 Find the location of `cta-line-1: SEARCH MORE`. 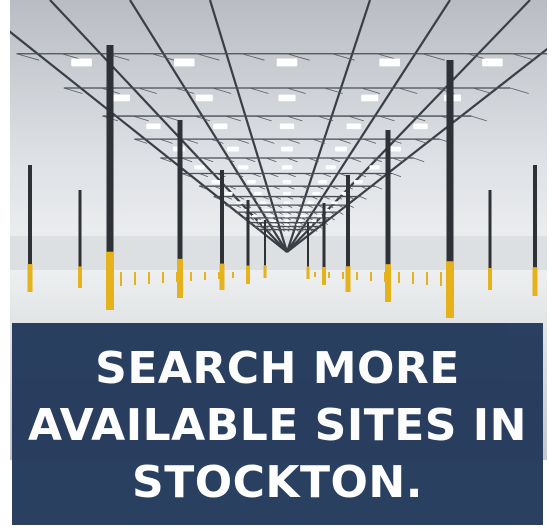

cta-line-1: SEARCH MORE is located at coordinates (277, 368).